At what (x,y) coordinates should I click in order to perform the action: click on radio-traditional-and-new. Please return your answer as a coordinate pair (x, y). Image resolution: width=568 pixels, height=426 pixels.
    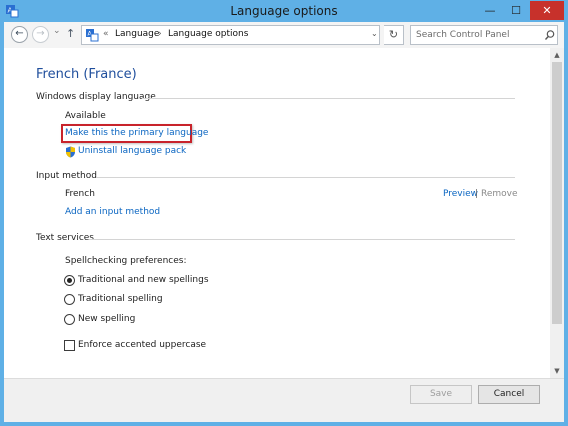
    Looking at the image, I should click on (69, 280).